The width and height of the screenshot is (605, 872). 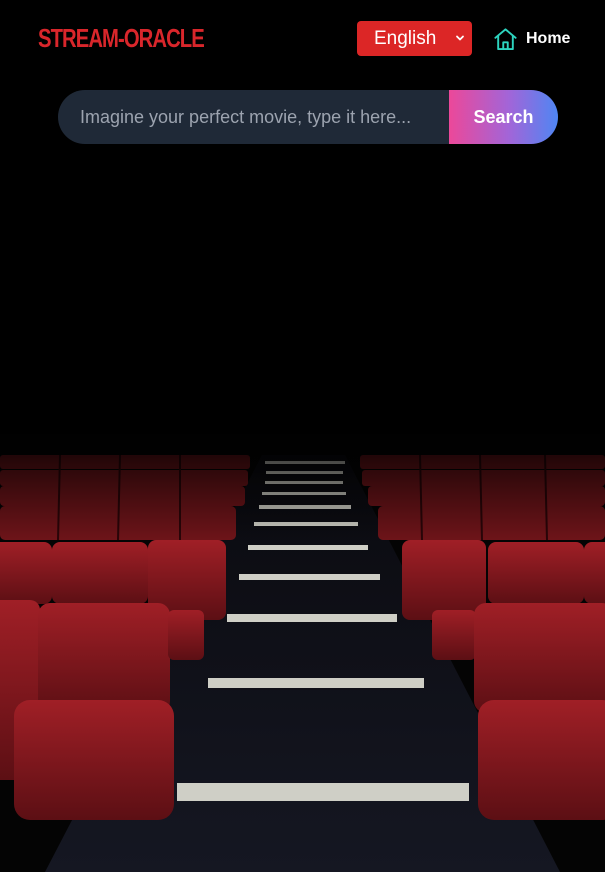 I want to click on home-link: Home, so click(x=531, y=39).